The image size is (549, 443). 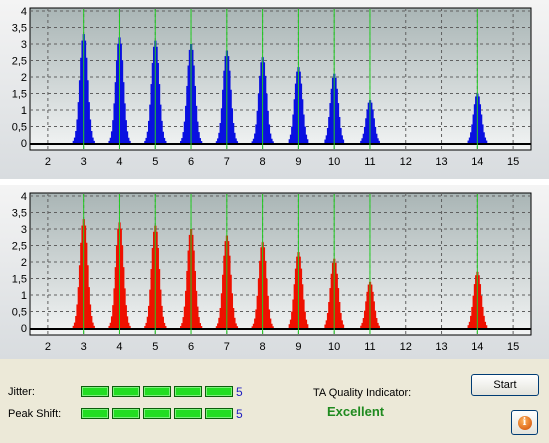 What do you see at coordinates (239, 392) in the screenshot?
I see `jitter-value: 5` at bounding box center [239, 392].